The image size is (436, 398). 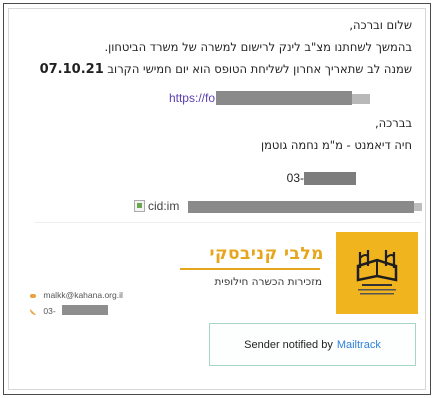 I want to click on redacted-link-tail, so click(x=361, y=99).